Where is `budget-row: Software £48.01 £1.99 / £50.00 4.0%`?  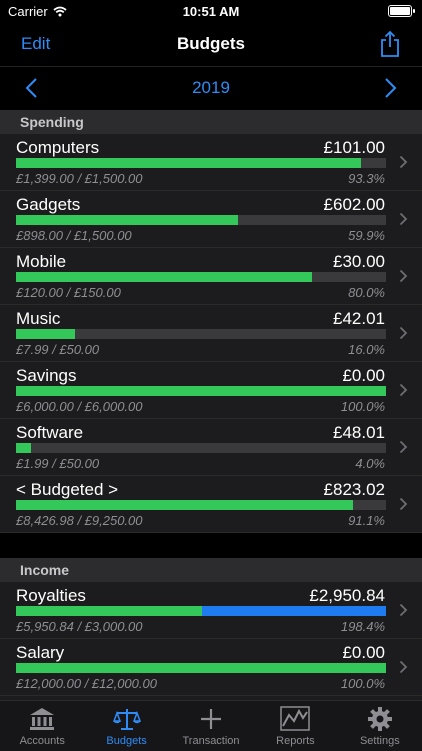
budget-row: Software £48.01 £1.99 / £50.00 4.0% is located at coordinates (211, 447).